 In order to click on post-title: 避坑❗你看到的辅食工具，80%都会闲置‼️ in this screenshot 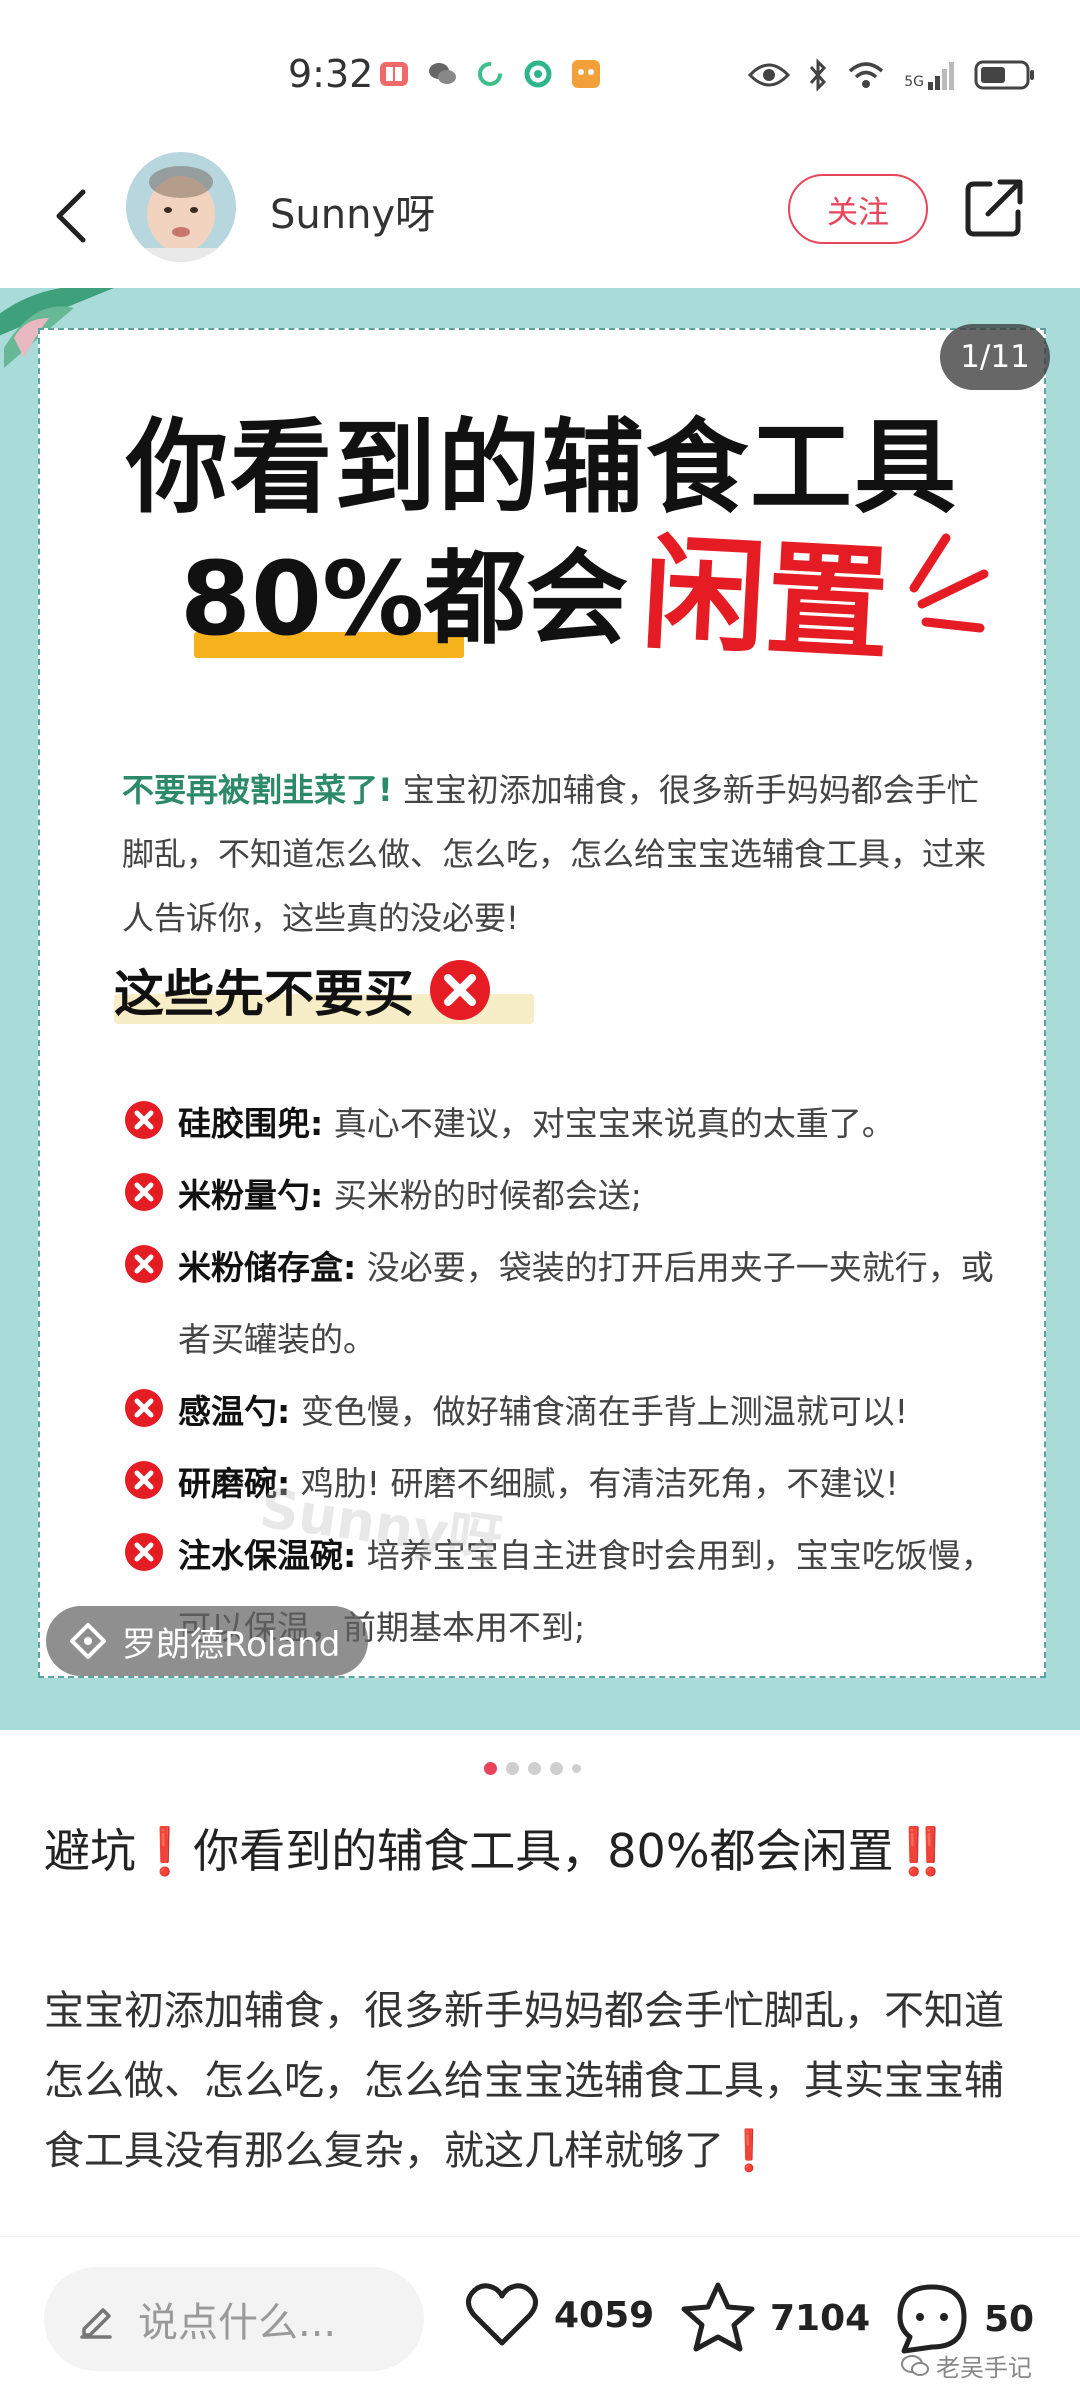, I will do `click(539, 1851)`.